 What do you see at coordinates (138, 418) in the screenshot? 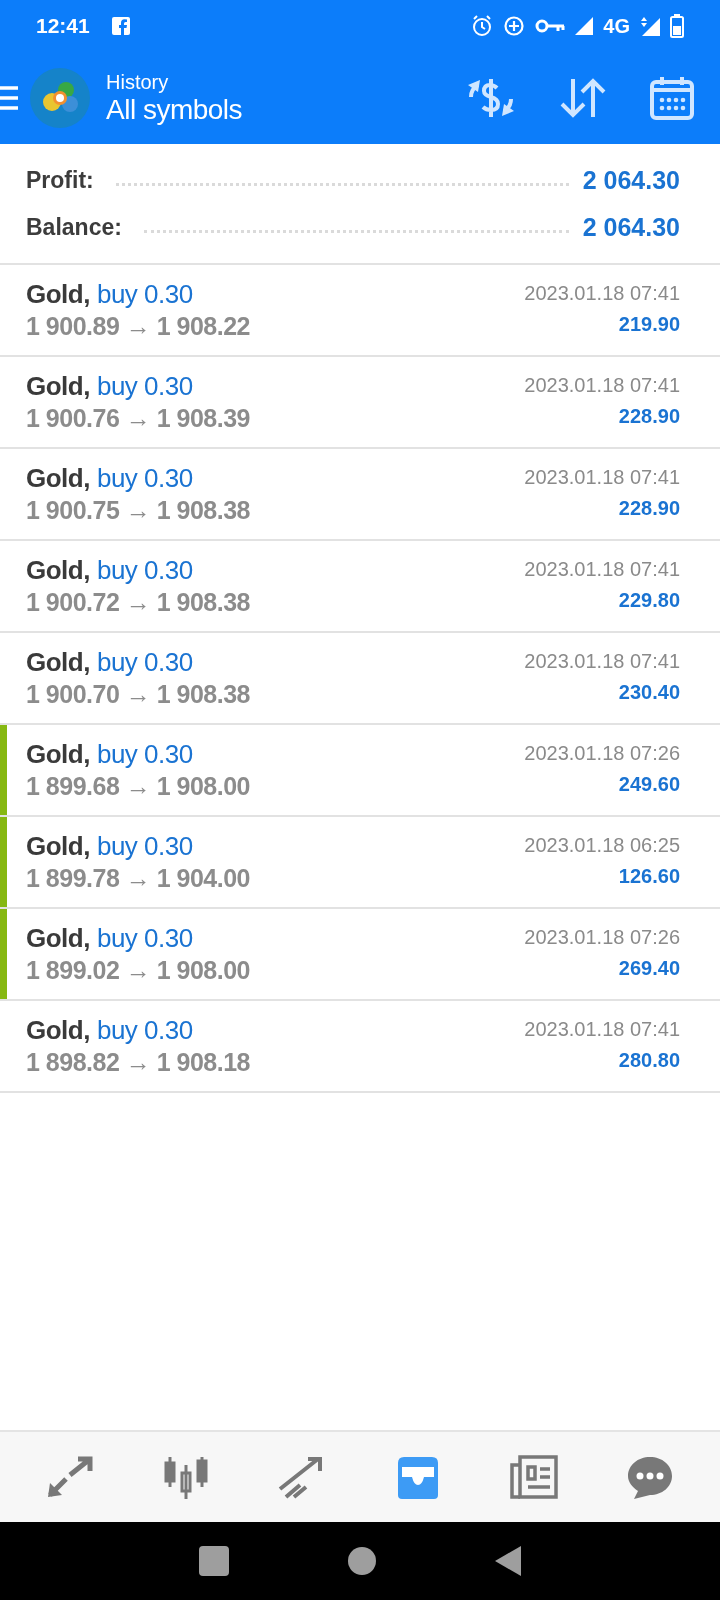
I see `deal-prices: 1 900.76 → 1 908.39` at bounding box center [138, 418].